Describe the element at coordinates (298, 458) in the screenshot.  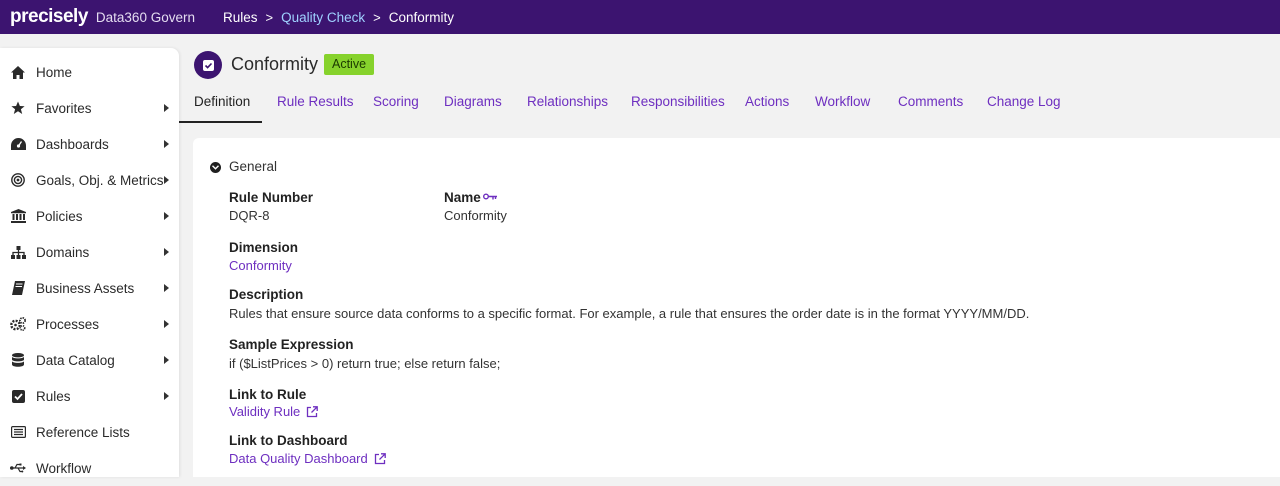
I see `link-to-dashboard-text: Data Quality Dashboard` at that location.